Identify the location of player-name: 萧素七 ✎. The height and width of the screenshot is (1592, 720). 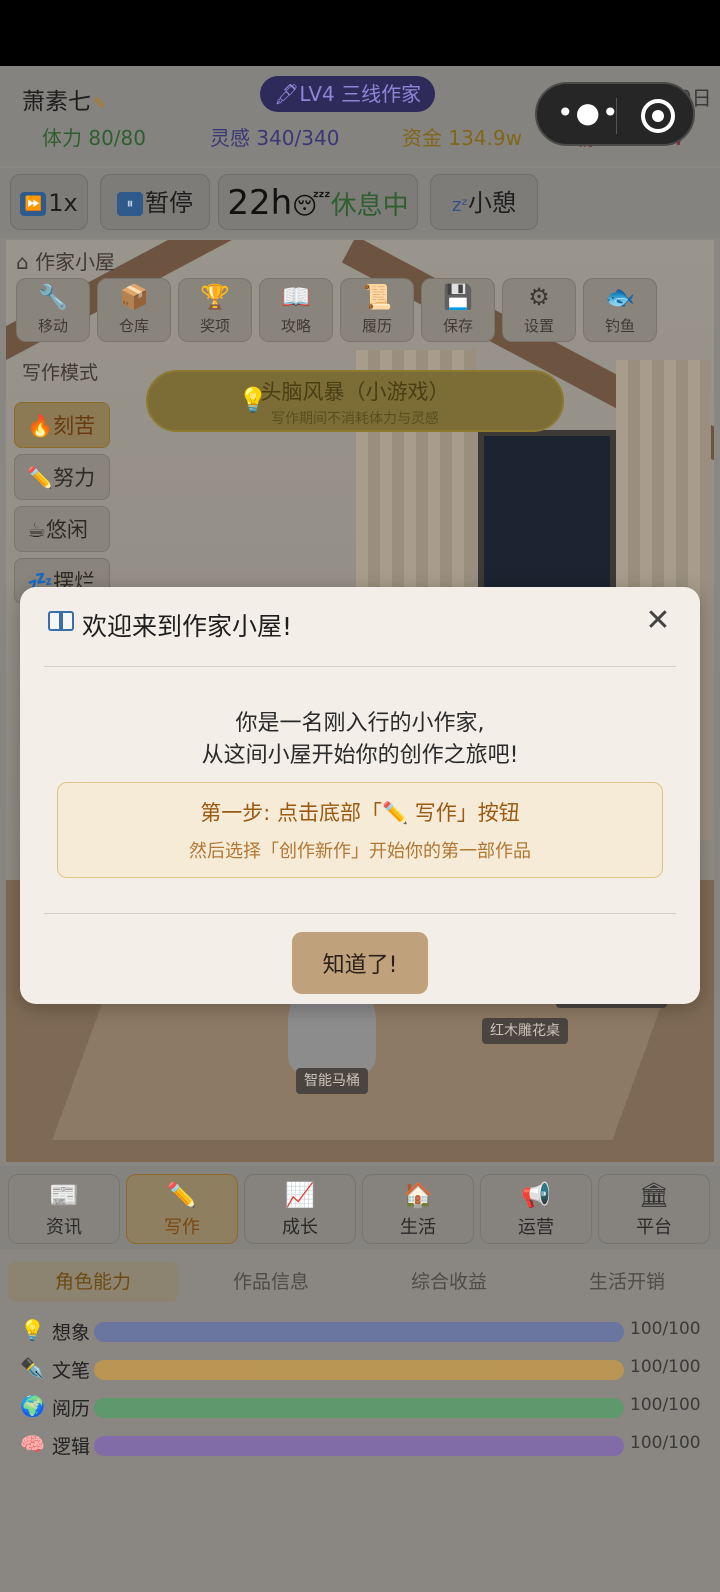
(64, 99).